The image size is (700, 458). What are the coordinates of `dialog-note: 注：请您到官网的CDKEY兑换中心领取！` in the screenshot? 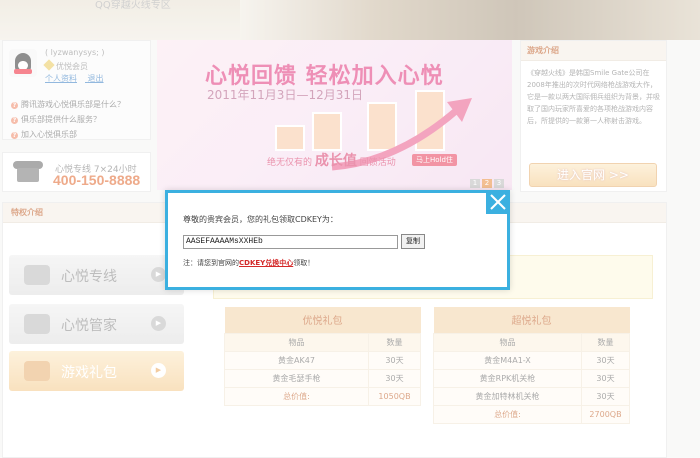 It's located at (248, 263).